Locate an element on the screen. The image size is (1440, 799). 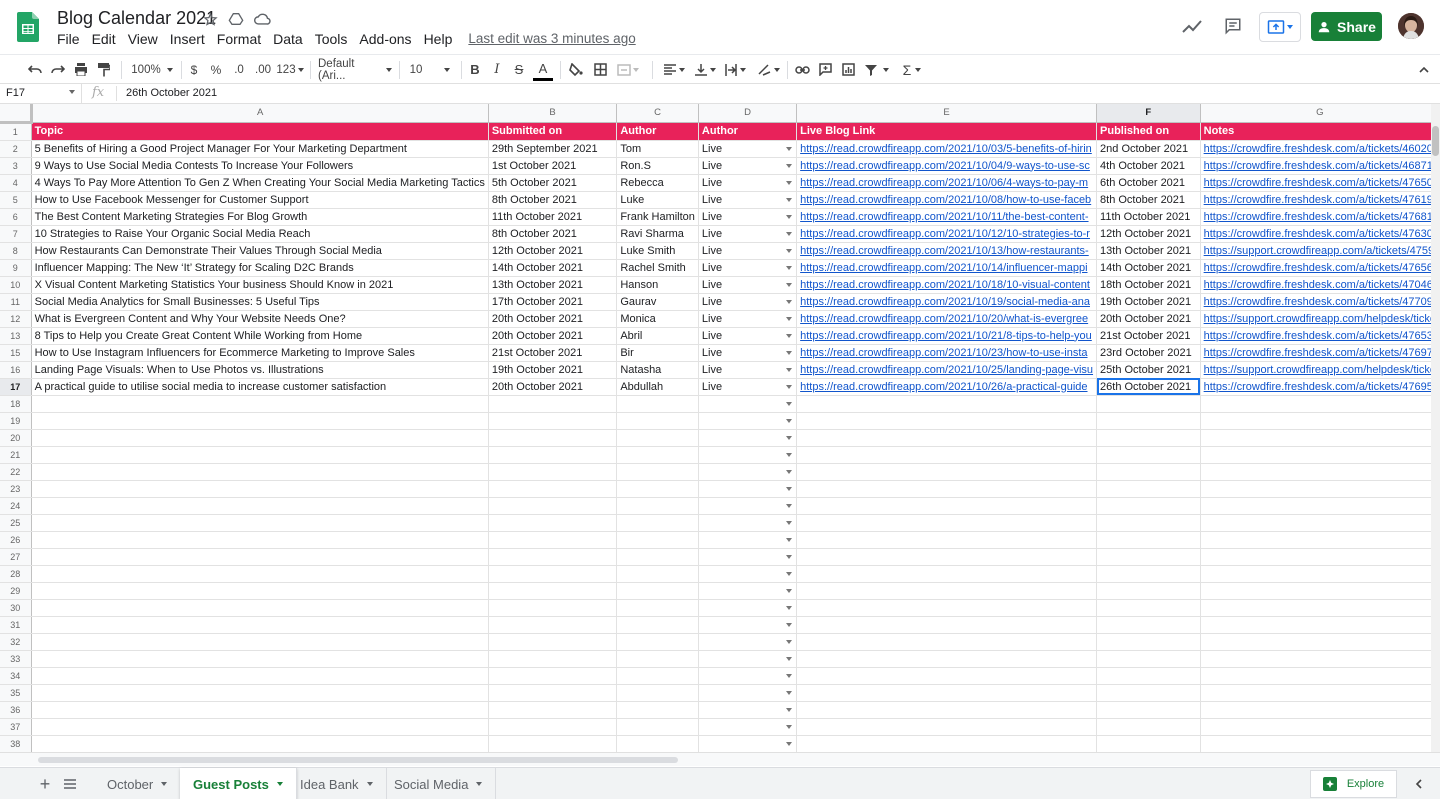
row-header: 10 is located at coordinates (16, 285).